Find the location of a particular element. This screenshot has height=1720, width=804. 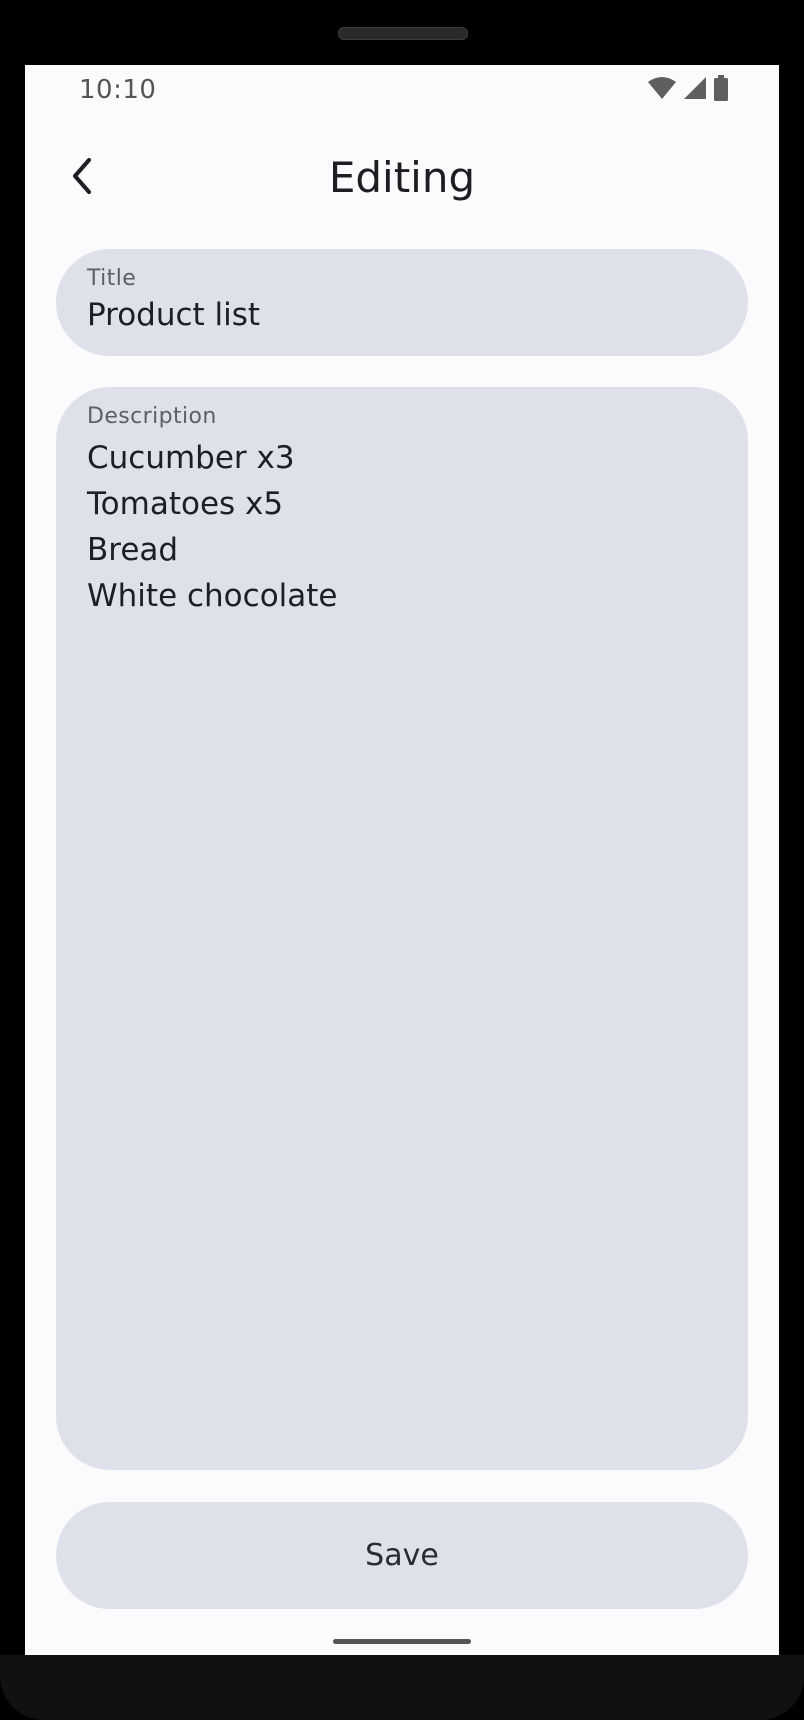

page-title: Editing is located at coordinates (402, 177).